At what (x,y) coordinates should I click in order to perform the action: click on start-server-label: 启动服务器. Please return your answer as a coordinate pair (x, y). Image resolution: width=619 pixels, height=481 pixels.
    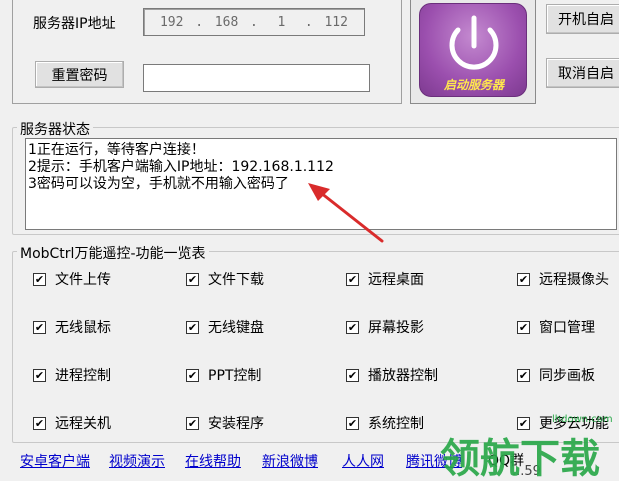
    Looking at the image, I should click on (473, 85).